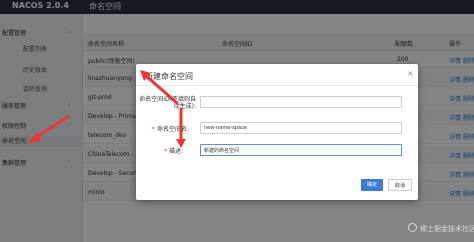 The height and width of the screenshot is (242, 474). I want to click on dialog-title: 新建命名空间, so click(169, 76).